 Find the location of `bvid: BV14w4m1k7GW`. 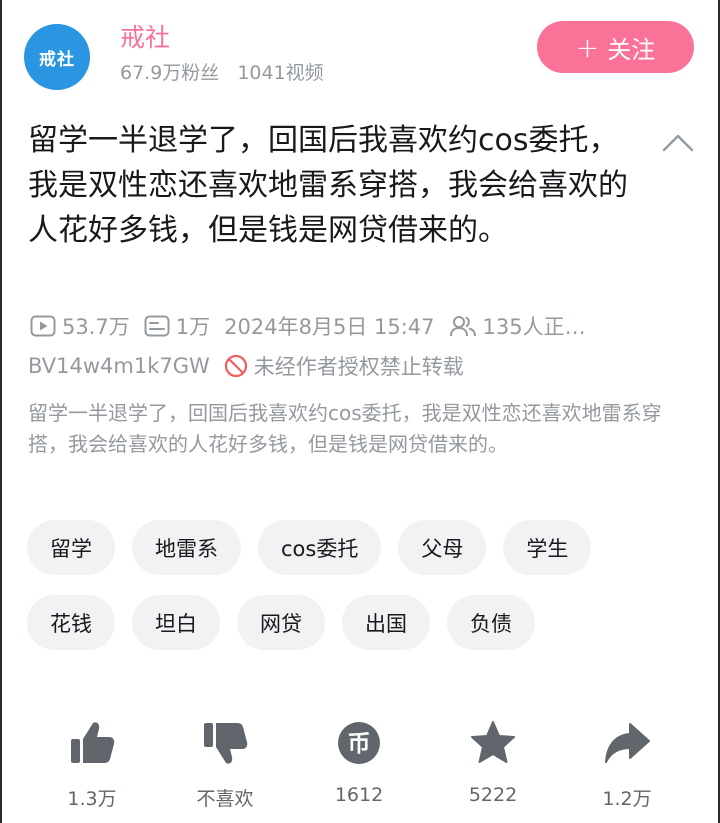

bvid: BV14w4m1k7GW is located at coordinates (119, 366).